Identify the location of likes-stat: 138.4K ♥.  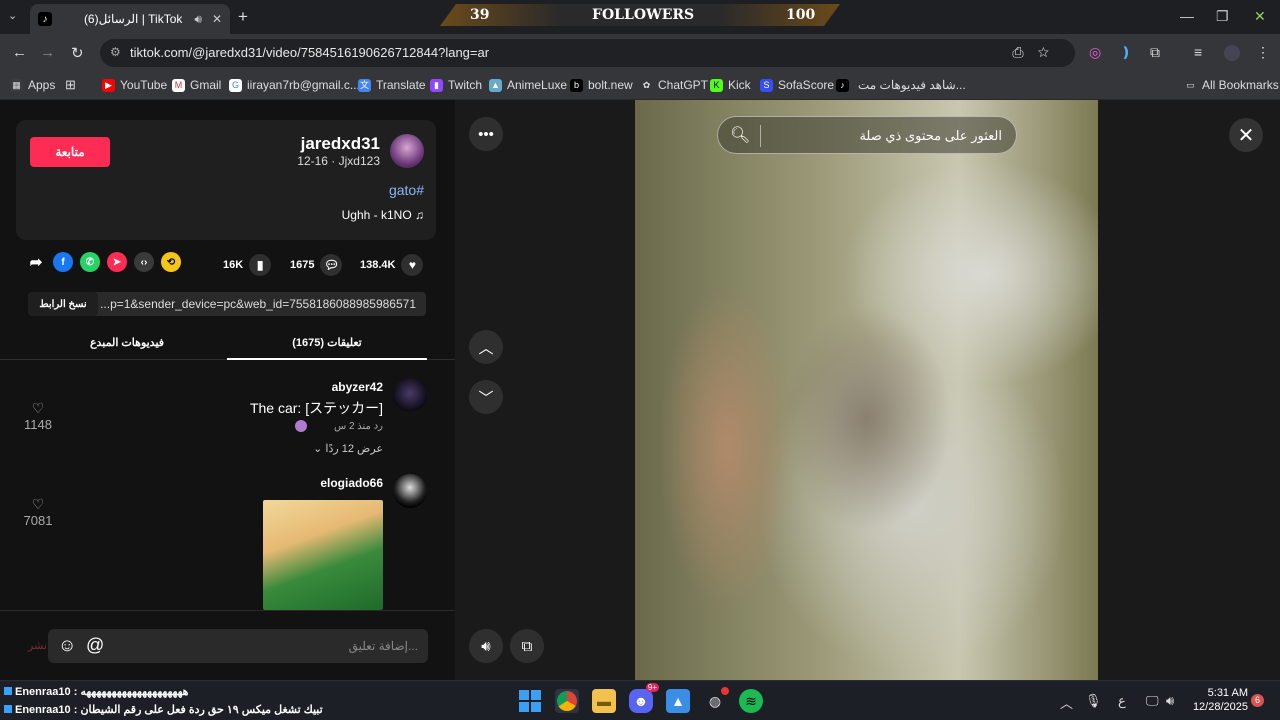
(392, 265).